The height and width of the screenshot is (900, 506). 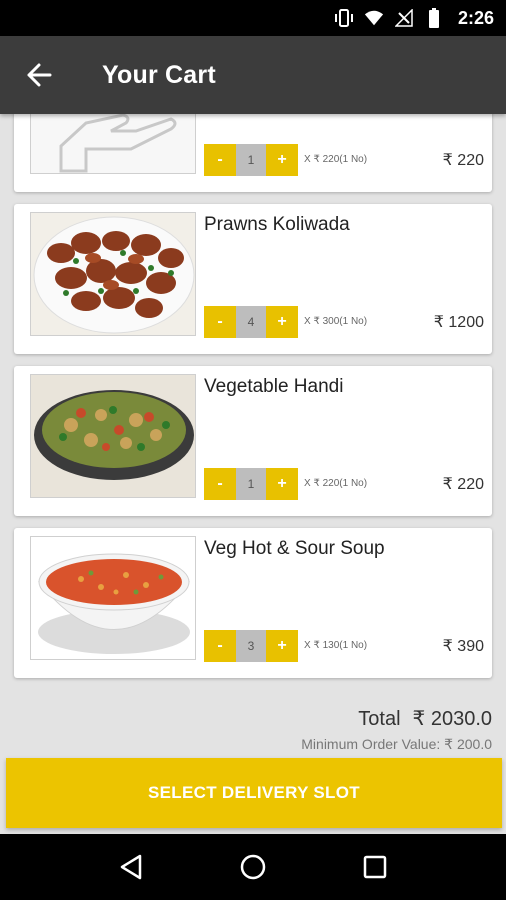 I want to click on item-name: Prawns Koliwada, so click(x=277, y=224).